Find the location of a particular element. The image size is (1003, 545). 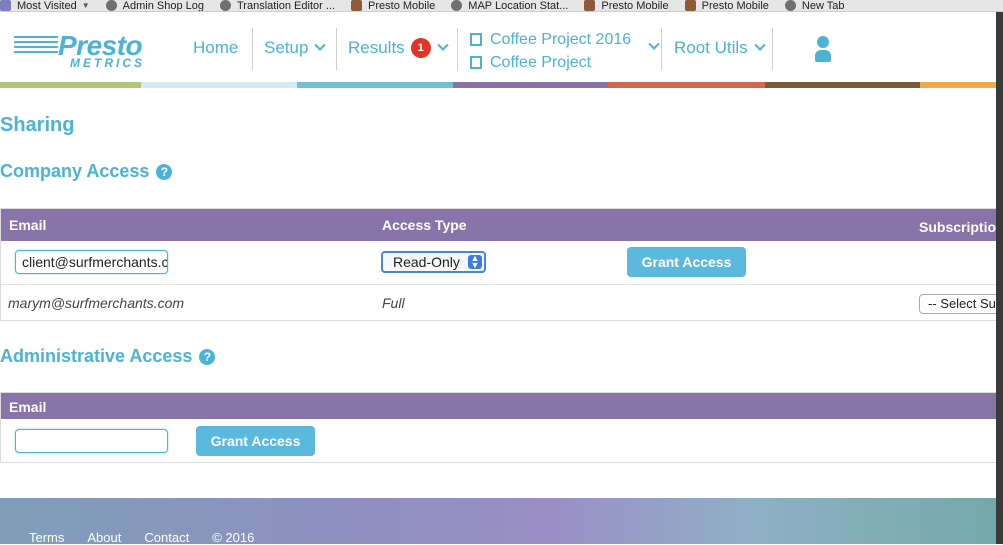

brand-color-band is located at coordinates (501, 85).